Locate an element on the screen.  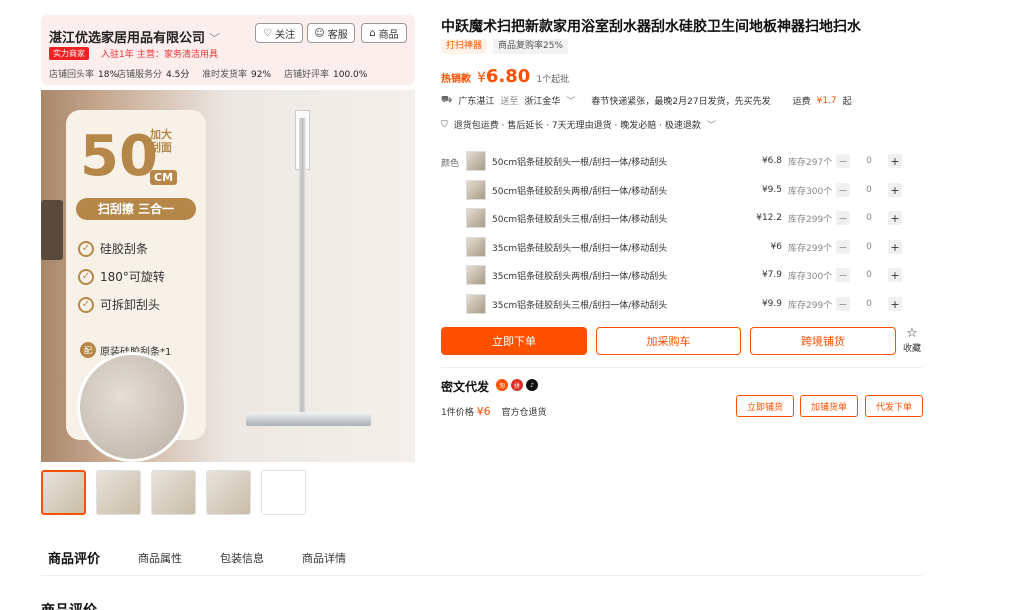
sku-stock: 库存297个 is located at coordinates (810, 162).